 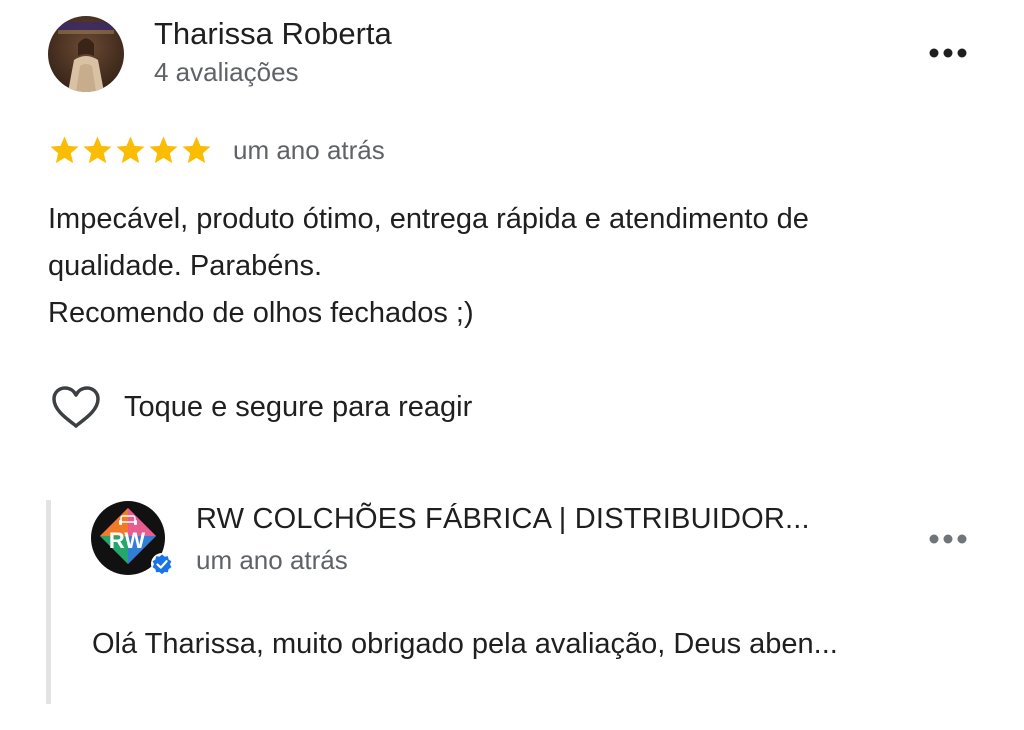 I want to click on rating-row: um ano atrás, so click(x=216, y=150).